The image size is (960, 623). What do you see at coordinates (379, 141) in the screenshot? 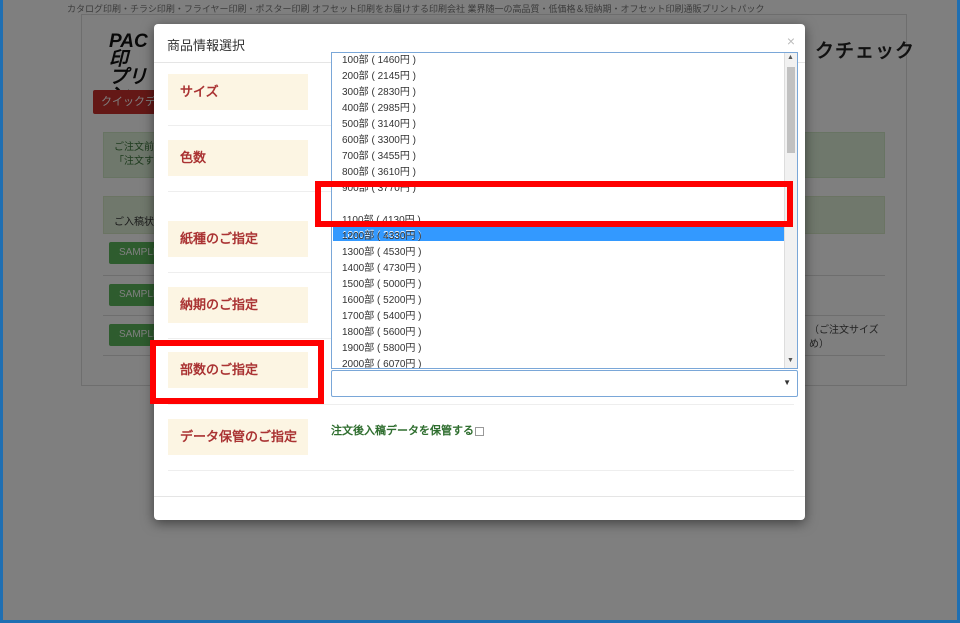
I see `quantity-option: 600部 ( 3300円 )` at bounding box center [379, 141].